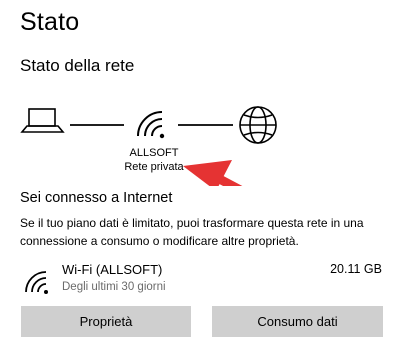 The height and width of the screenshot is (349, 400). Describe the element at coordinates (114, 287) in the screenshot. I see `adapter-period: Degli ultimi 30 giorni` at that location.